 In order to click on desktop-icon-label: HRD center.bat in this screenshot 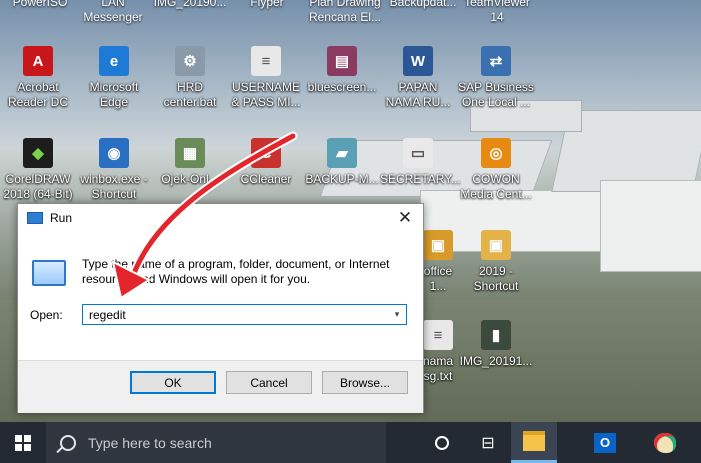, I will do `click(190, 94)`.